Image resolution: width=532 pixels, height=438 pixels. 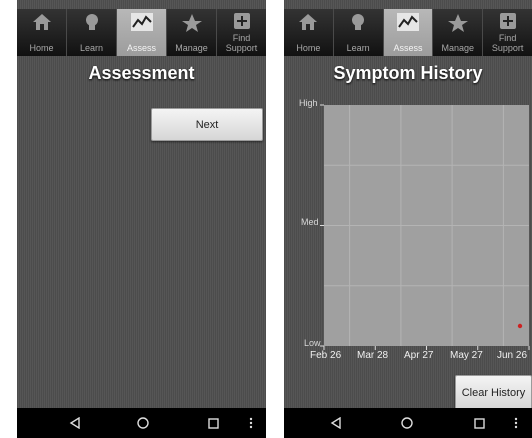 I want to click on x-tick-label: Mar 28, so click(x=373, y=355).